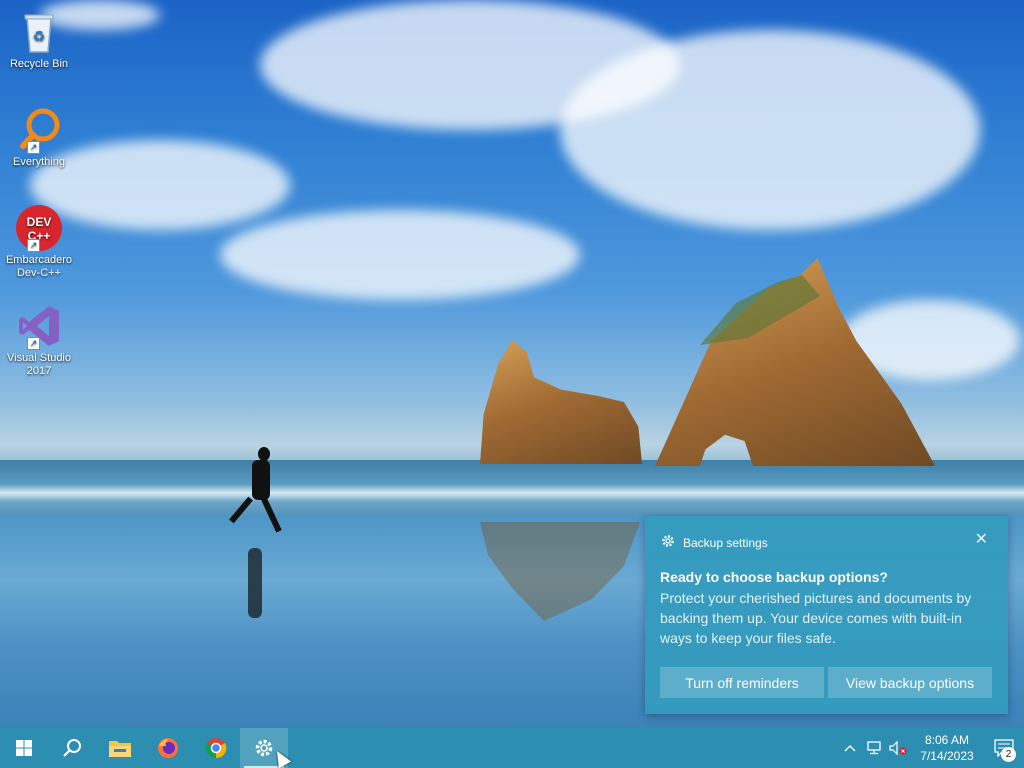 The width and height of the screenshot is (1024, 768). I want to click on search-icon, so click(72, 748).